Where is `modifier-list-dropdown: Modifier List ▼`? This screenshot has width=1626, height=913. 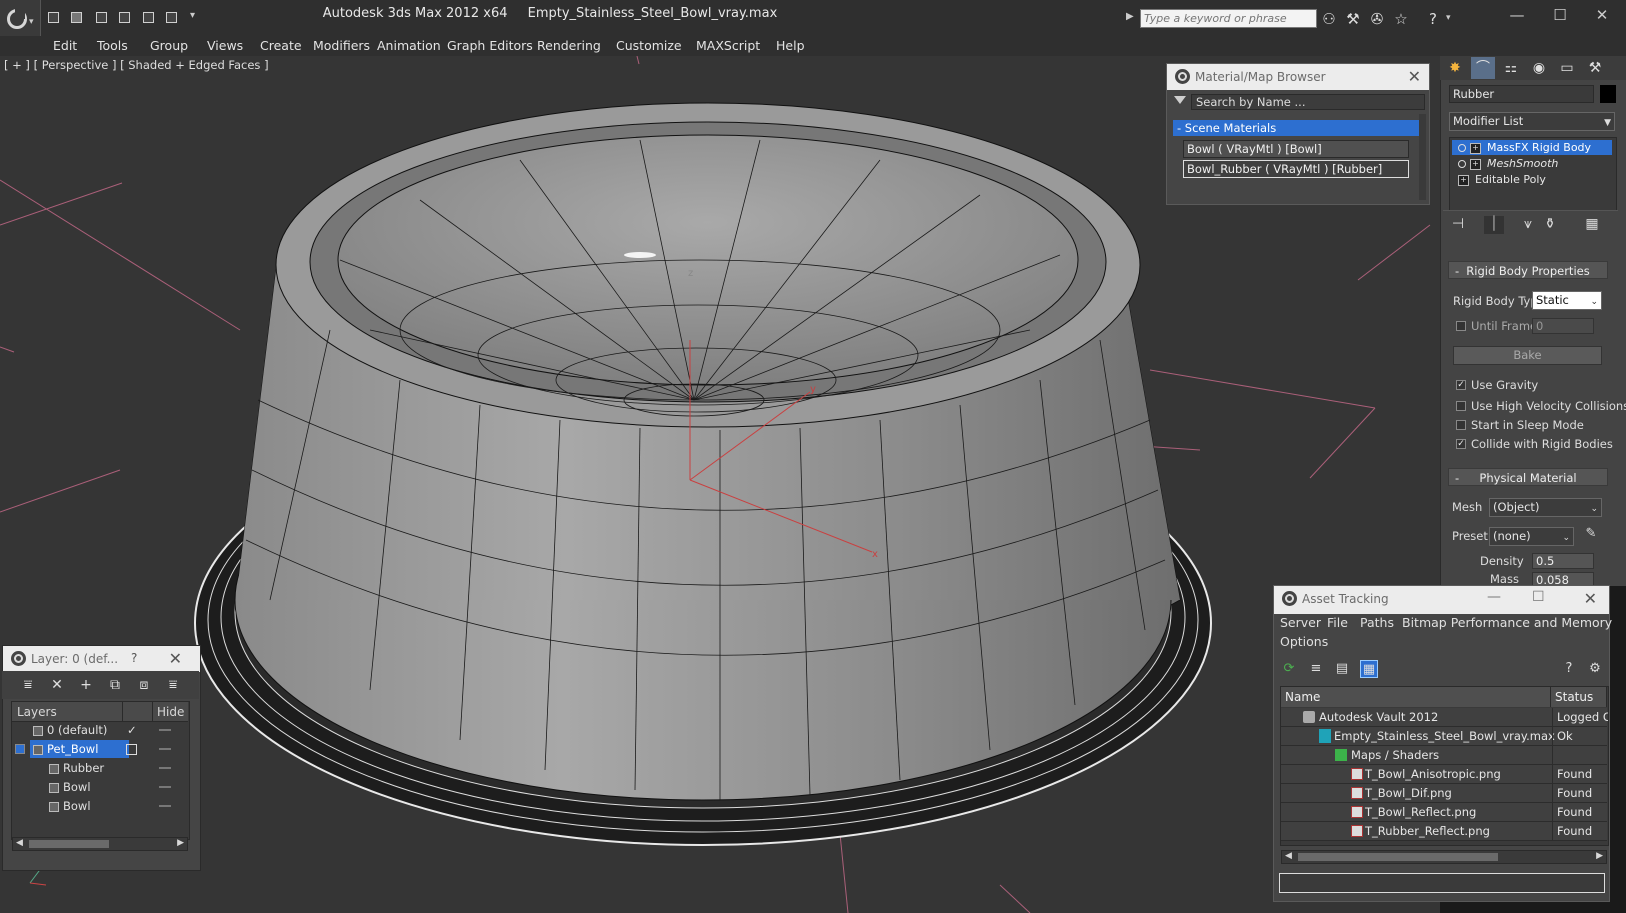 modifier-list-dropdown: Modifier List ▼ is located at coordinates (1532, 121).